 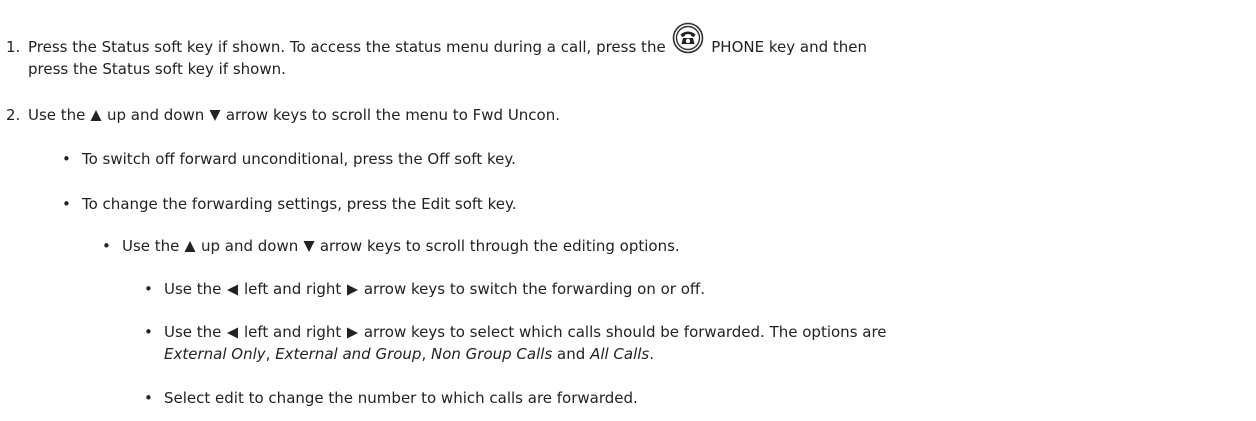 I want to click on step-number: 1., so click(x=13, y=47).